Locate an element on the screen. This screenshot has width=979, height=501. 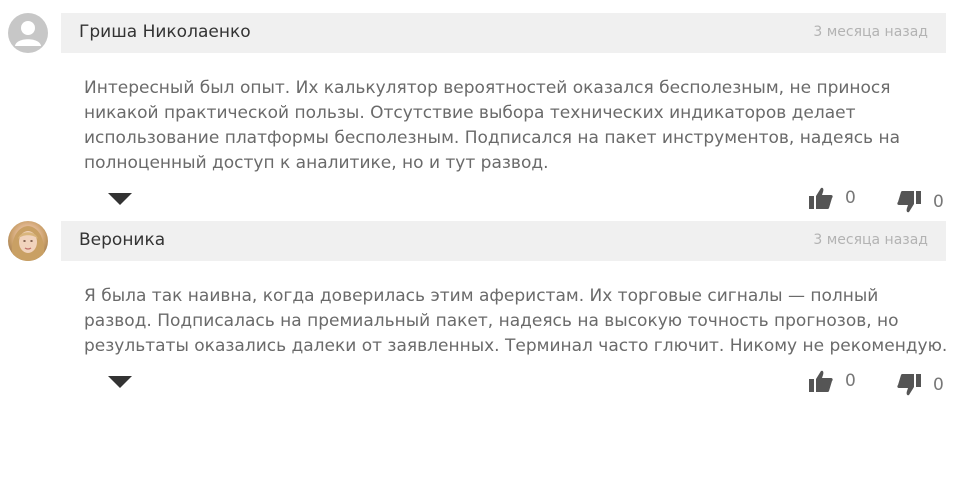
comment-author: Гриша Николаенко is located at coordinates (165, 32).